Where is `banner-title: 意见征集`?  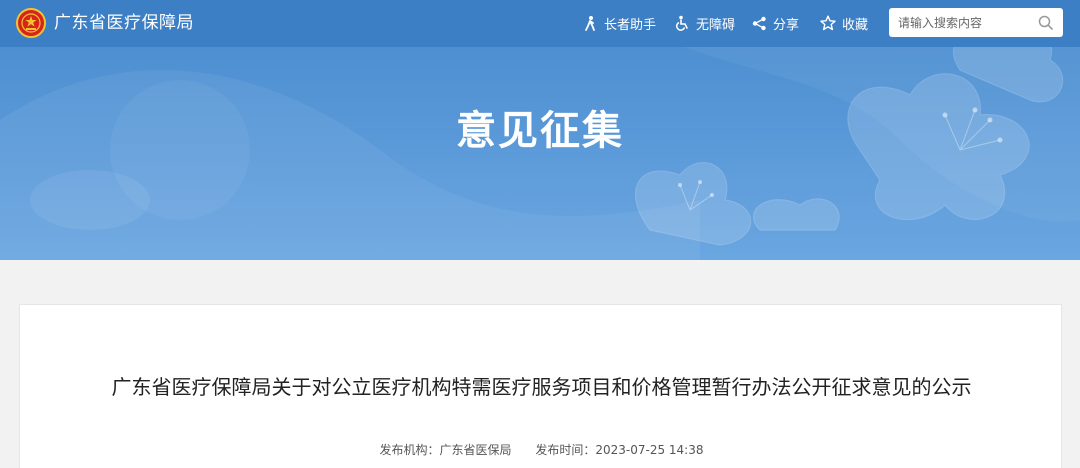 banner-title: 意见征集 is located at coordinates (540, 131).